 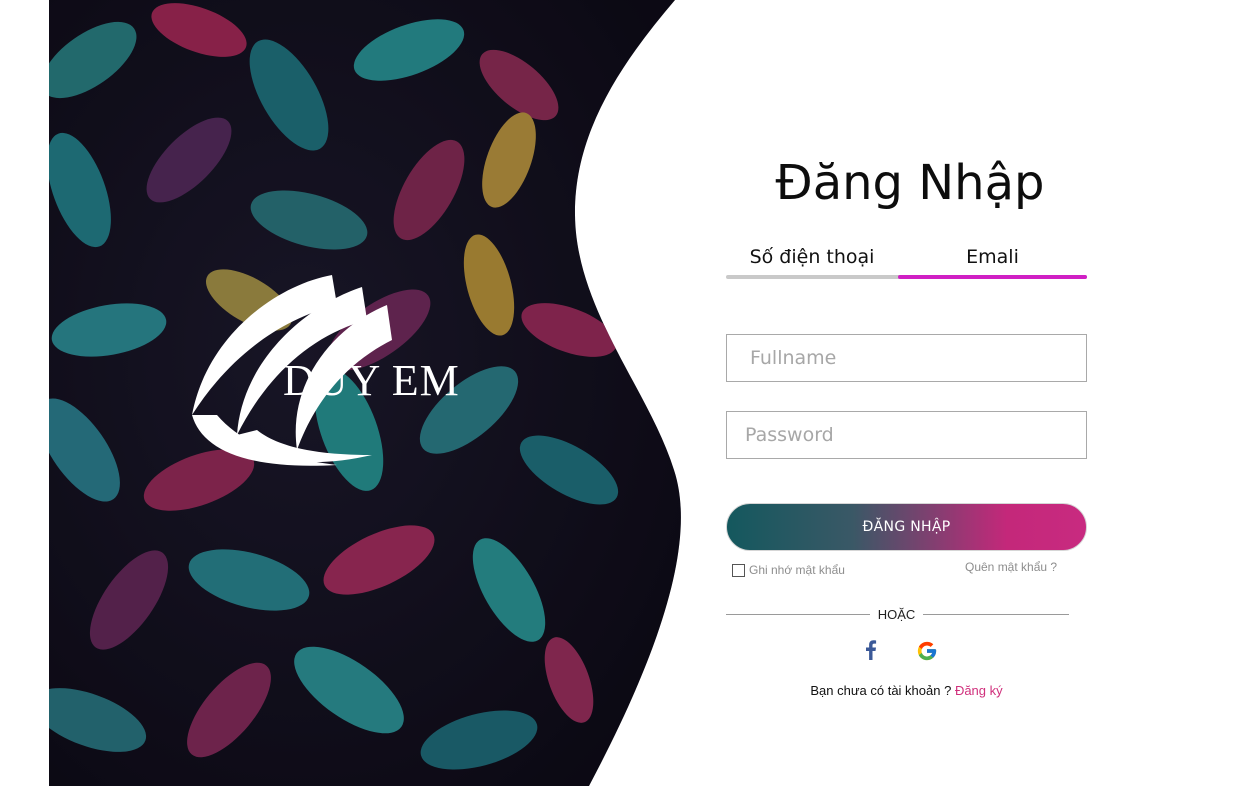 I want to click on signup-row: Bạn chưa có tài khoản ? Đăng ký, so click(x=906, y=690).